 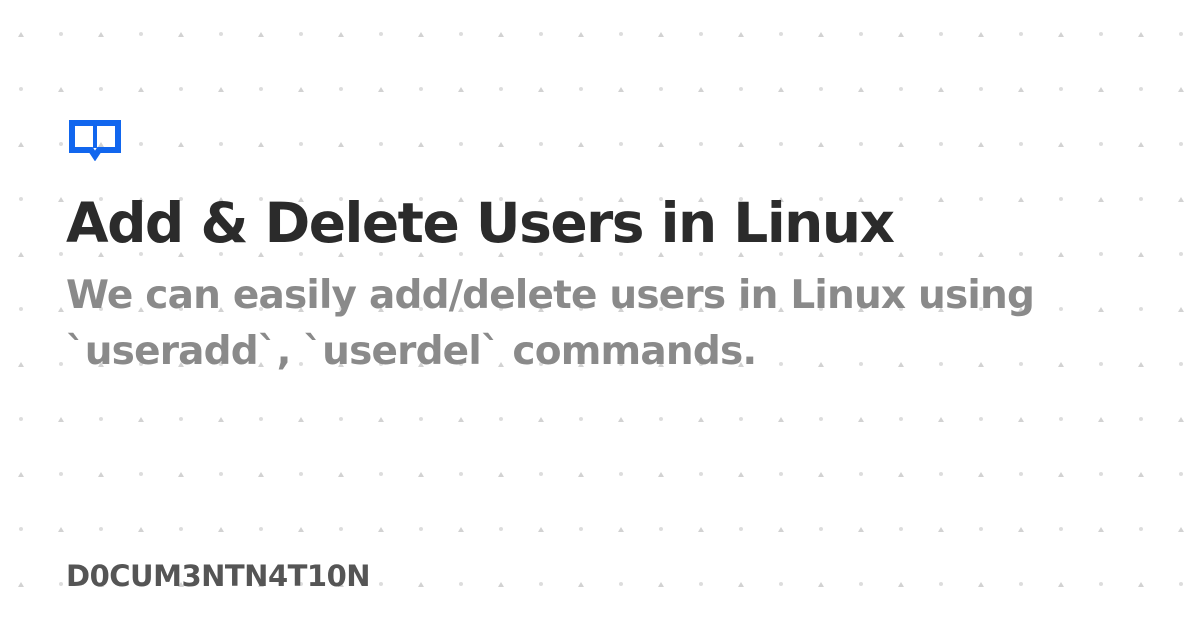 I want to click on page-title: Add & Delete Users in Linux, so click(x=480, y=223).